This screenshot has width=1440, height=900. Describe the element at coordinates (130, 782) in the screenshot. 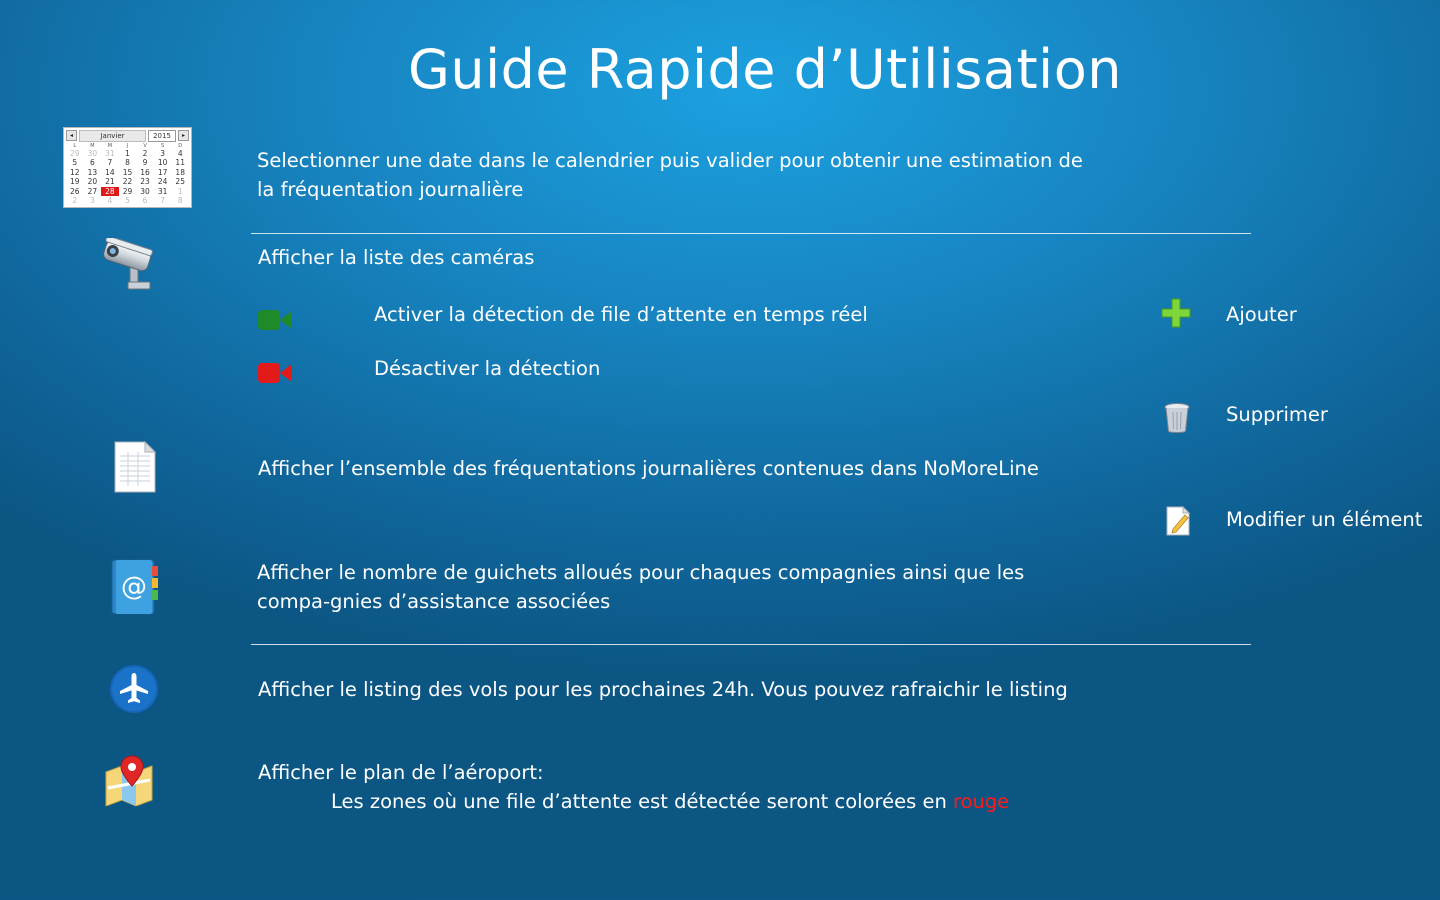

I see `map-pin-icon` at that location.